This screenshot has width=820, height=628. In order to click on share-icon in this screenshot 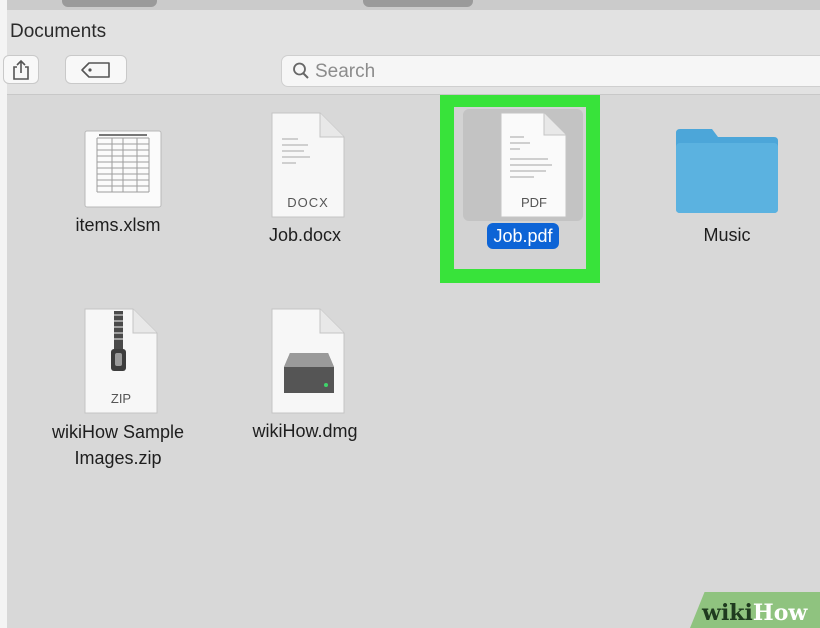, I will do `click(21, 69)`.